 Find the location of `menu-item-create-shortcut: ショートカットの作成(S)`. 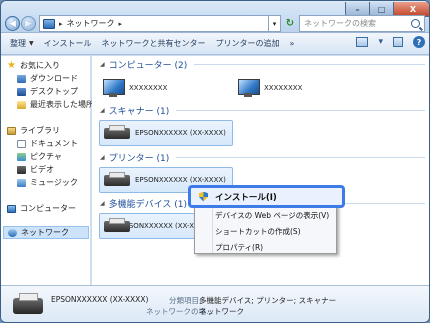

menu-item-create-shortcut: ショートカットの作成(S) is located at coordinates (258, 231).